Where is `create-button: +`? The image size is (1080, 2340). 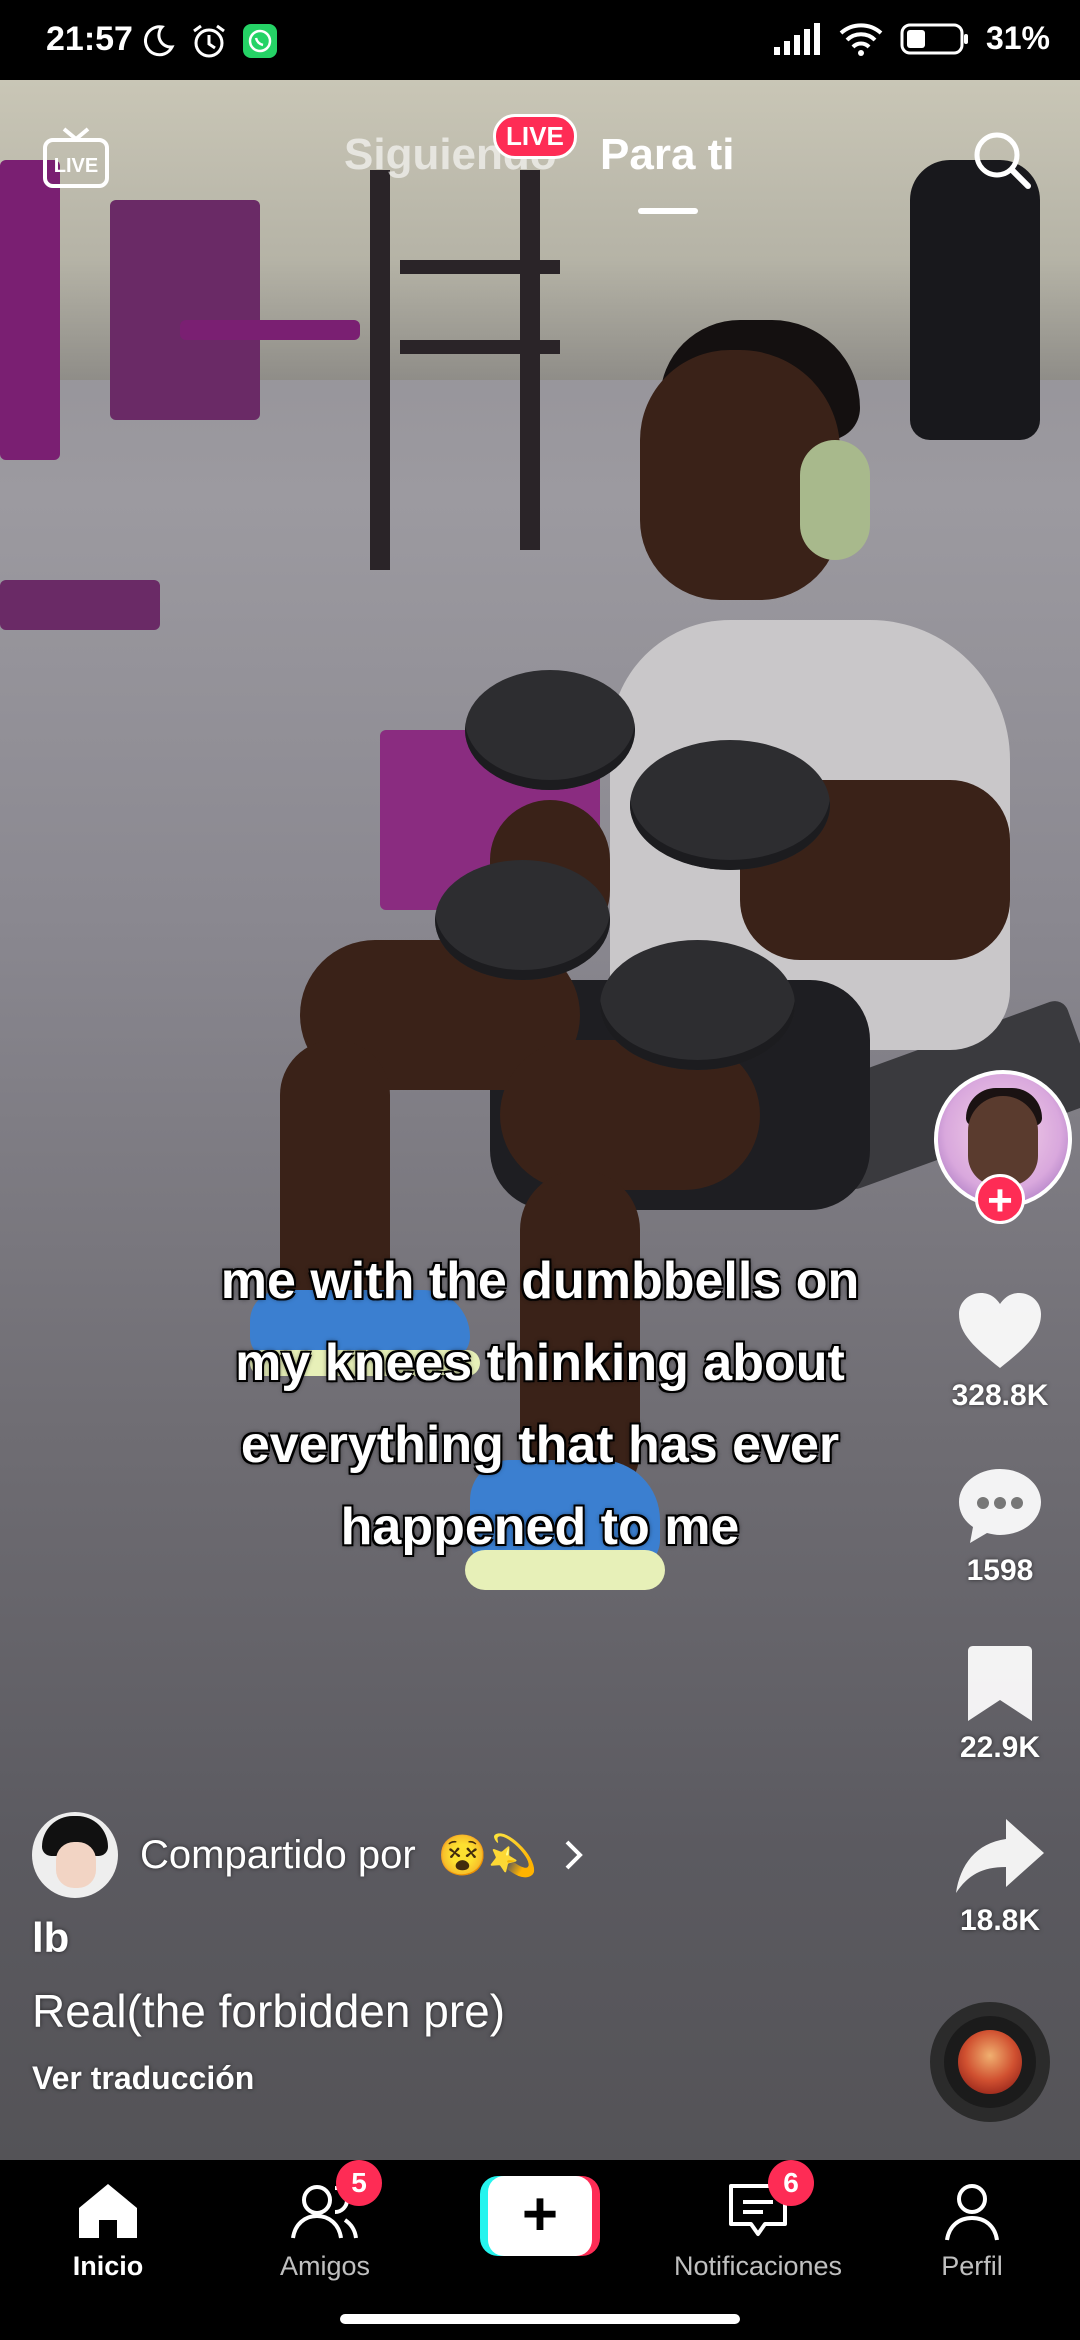 create-button: + is located at coordinates (540, 2216).